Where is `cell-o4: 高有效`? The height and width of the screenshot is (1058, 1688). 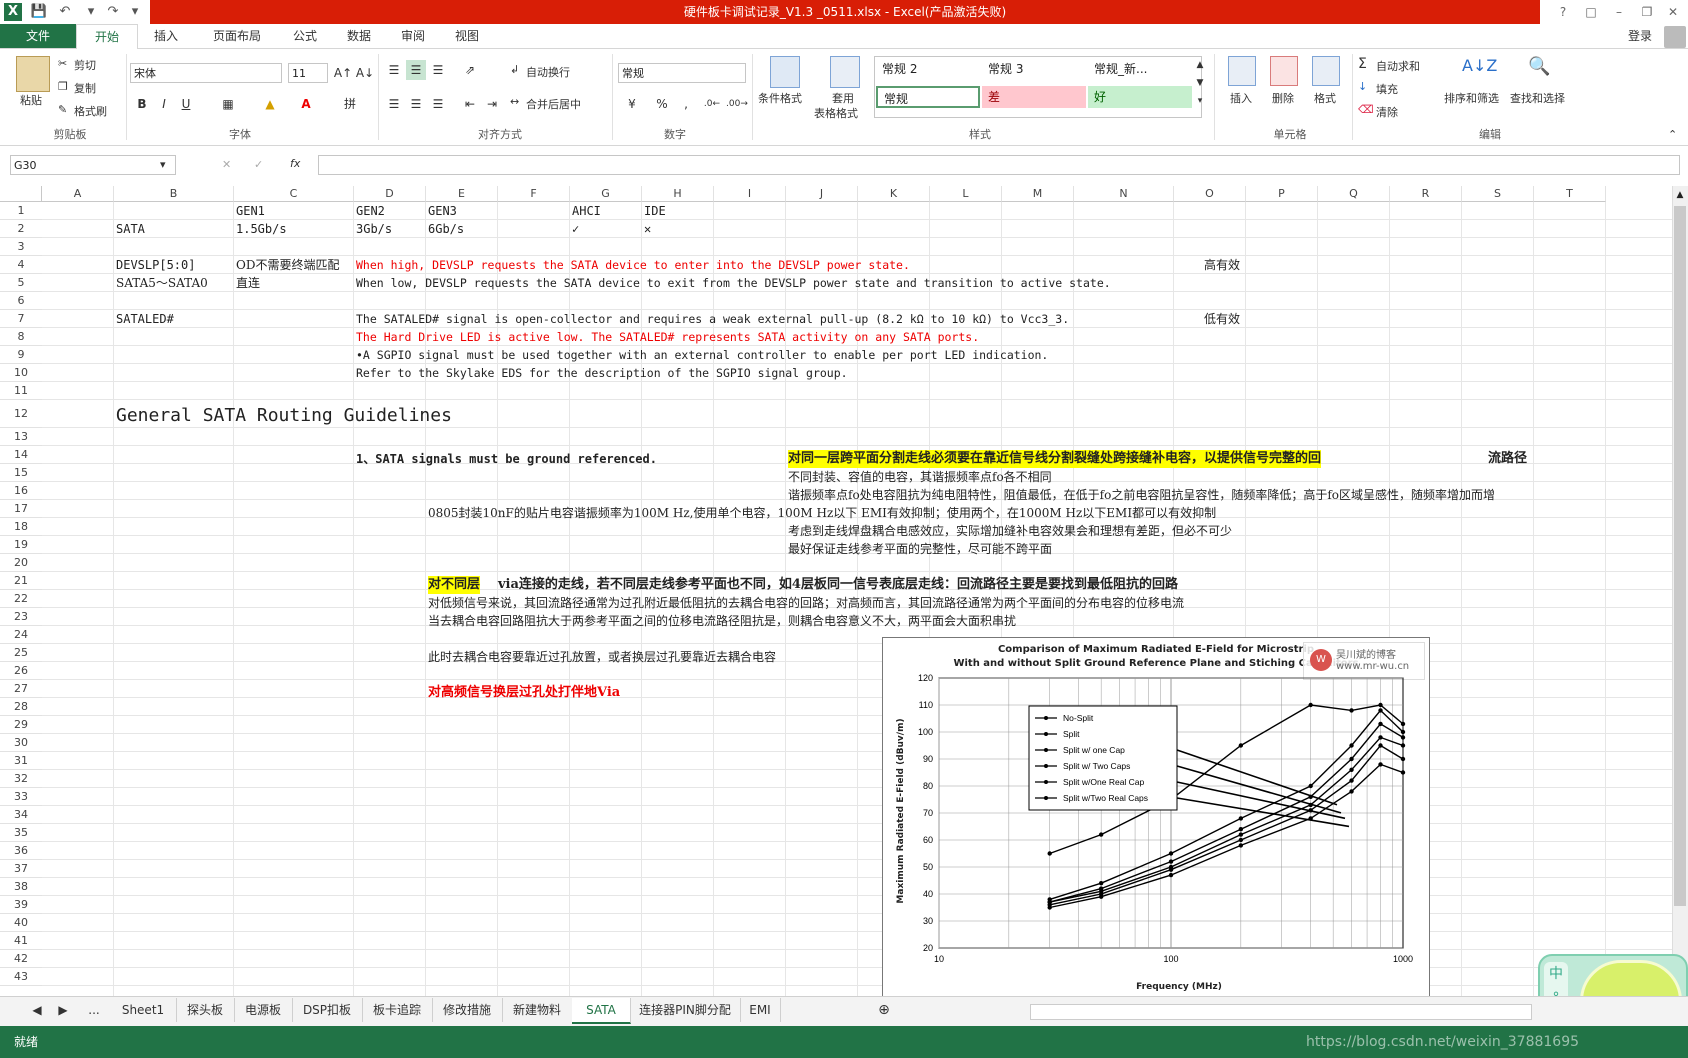 cell-o4: 高有效 is located at coordinates (1222, 265).